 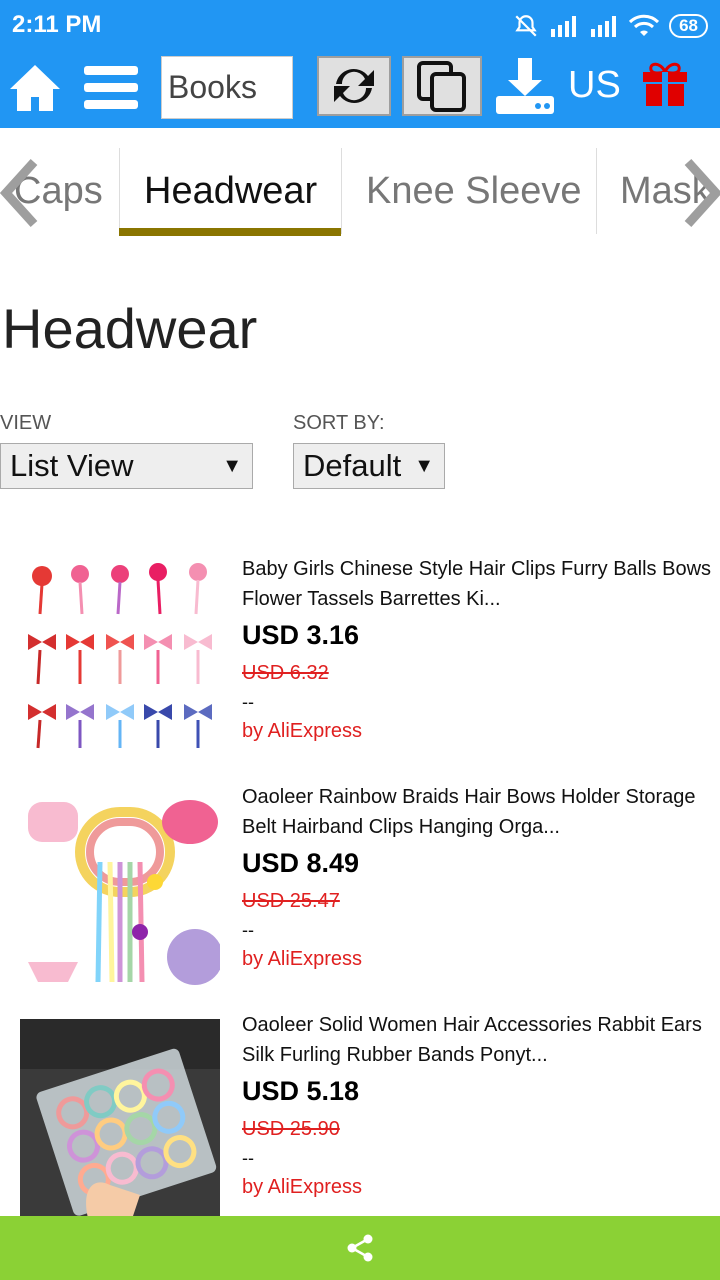 What do you see at coordinates (360, 183) in the screenshot?
I see `category-tabs: Caps Headwear Knee Sleeve Mask` at bounding box center [360, 183].